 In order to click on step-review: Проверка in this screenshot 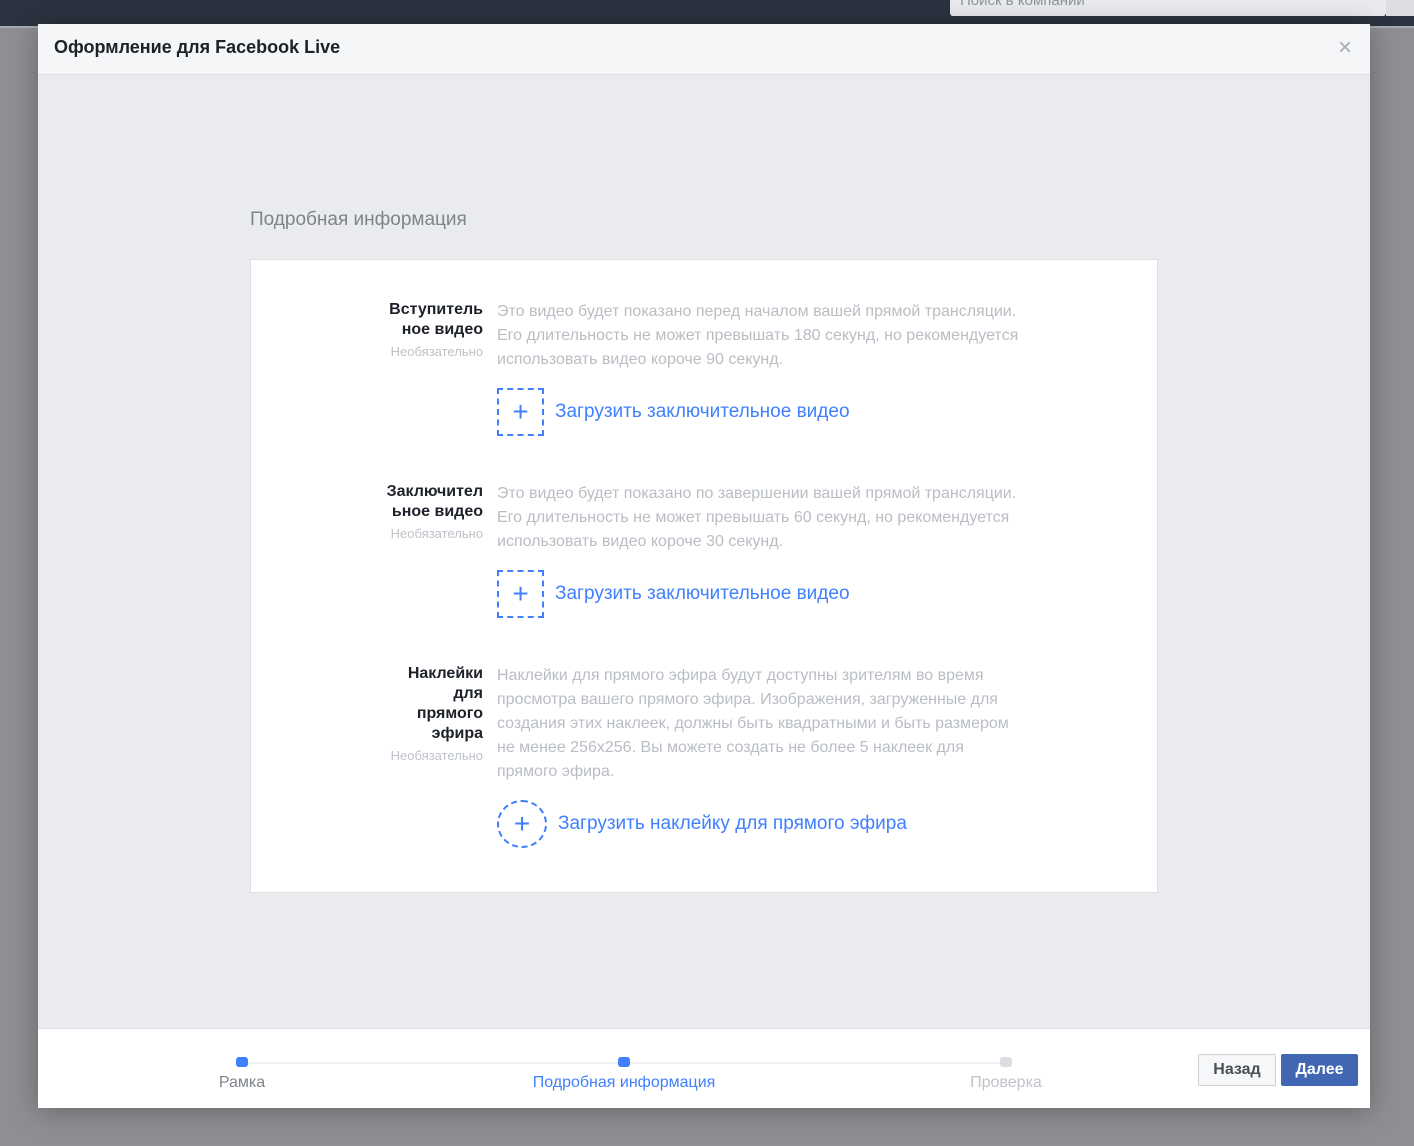, I will do `click(1006, 1083)`.